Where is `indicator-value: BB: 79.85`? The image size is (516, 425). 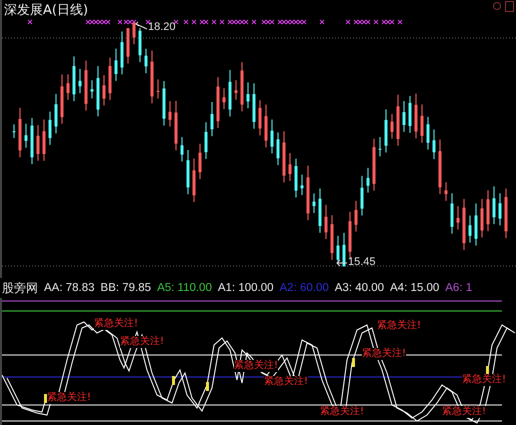
indicator-value: BB: 79.85 is located at coordinates (126, 288).